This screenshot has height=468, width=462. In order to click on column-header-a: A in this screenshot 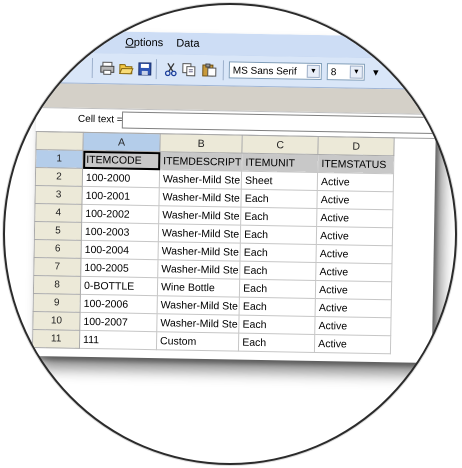, I will do `click(121, 142)`.